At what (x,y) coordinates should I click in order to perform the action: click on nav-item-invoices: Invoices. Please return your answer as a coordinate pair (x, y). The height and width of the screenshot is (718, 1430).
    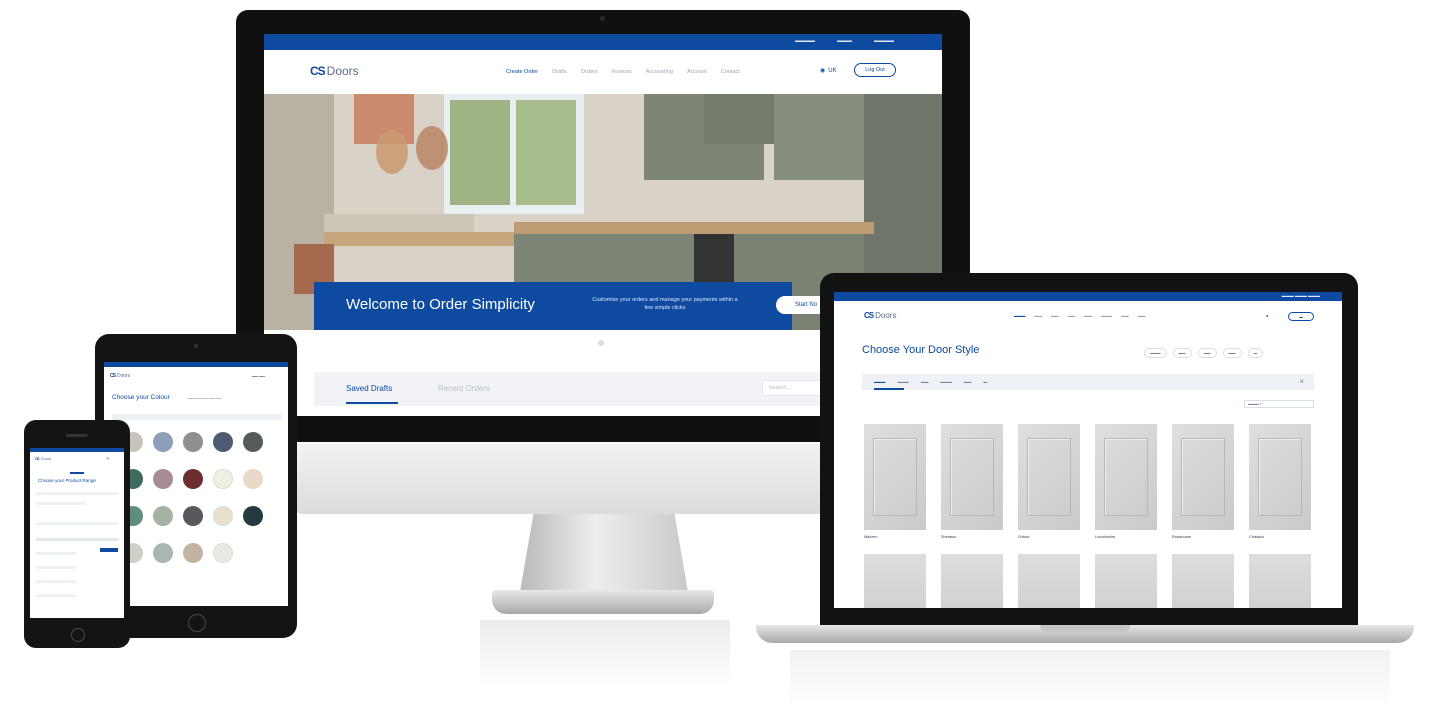
    Looking at the image, I should click on (622, 72).